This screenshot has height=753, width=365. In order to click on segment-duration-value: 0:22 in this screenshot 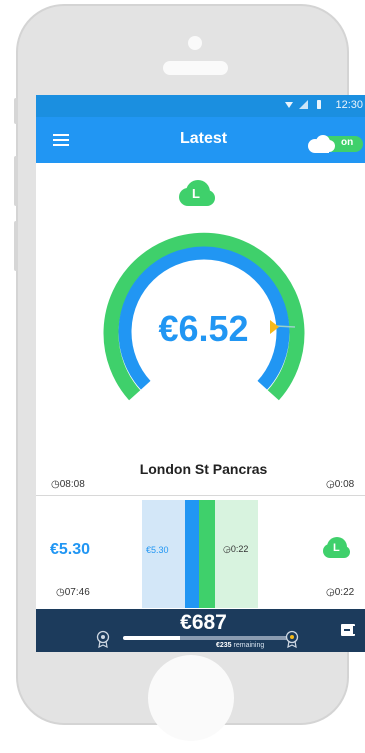, I will do `click(239, 549)`.